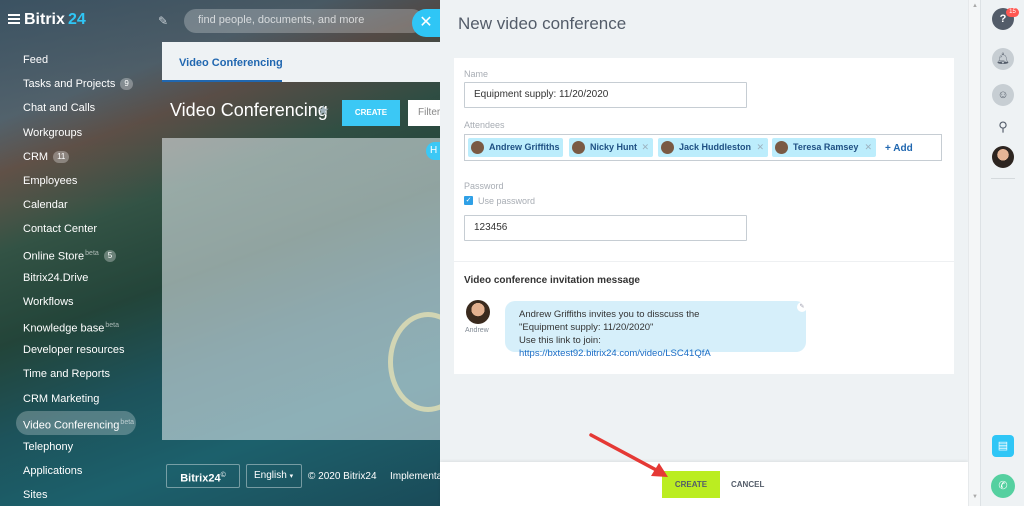 This screenshot has width=1024, height=506. I want to click on tab-video-conferencing: Video Conferencing, so click(231, 63).